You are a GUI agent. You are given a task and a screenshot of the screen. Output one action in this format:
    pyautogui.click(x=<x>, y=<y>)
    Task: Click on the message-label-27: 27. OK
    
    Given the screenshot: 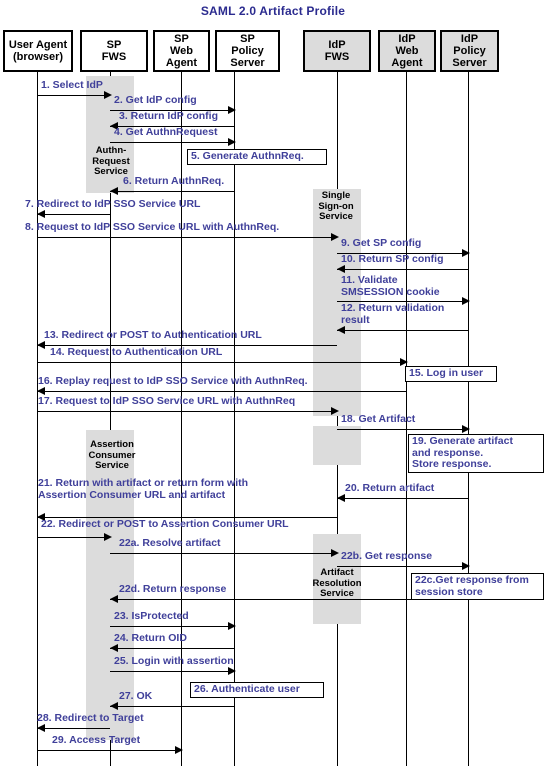 What is the action you would take?
    pyautogui.click(x=136, y=696)
    